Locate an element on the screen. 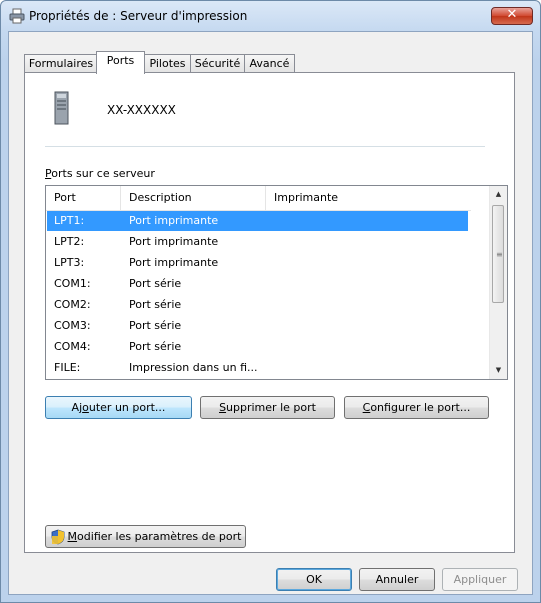 This screenshot has width=541, height=603. port-cell: FILE: is located at coordinates (67, 367).